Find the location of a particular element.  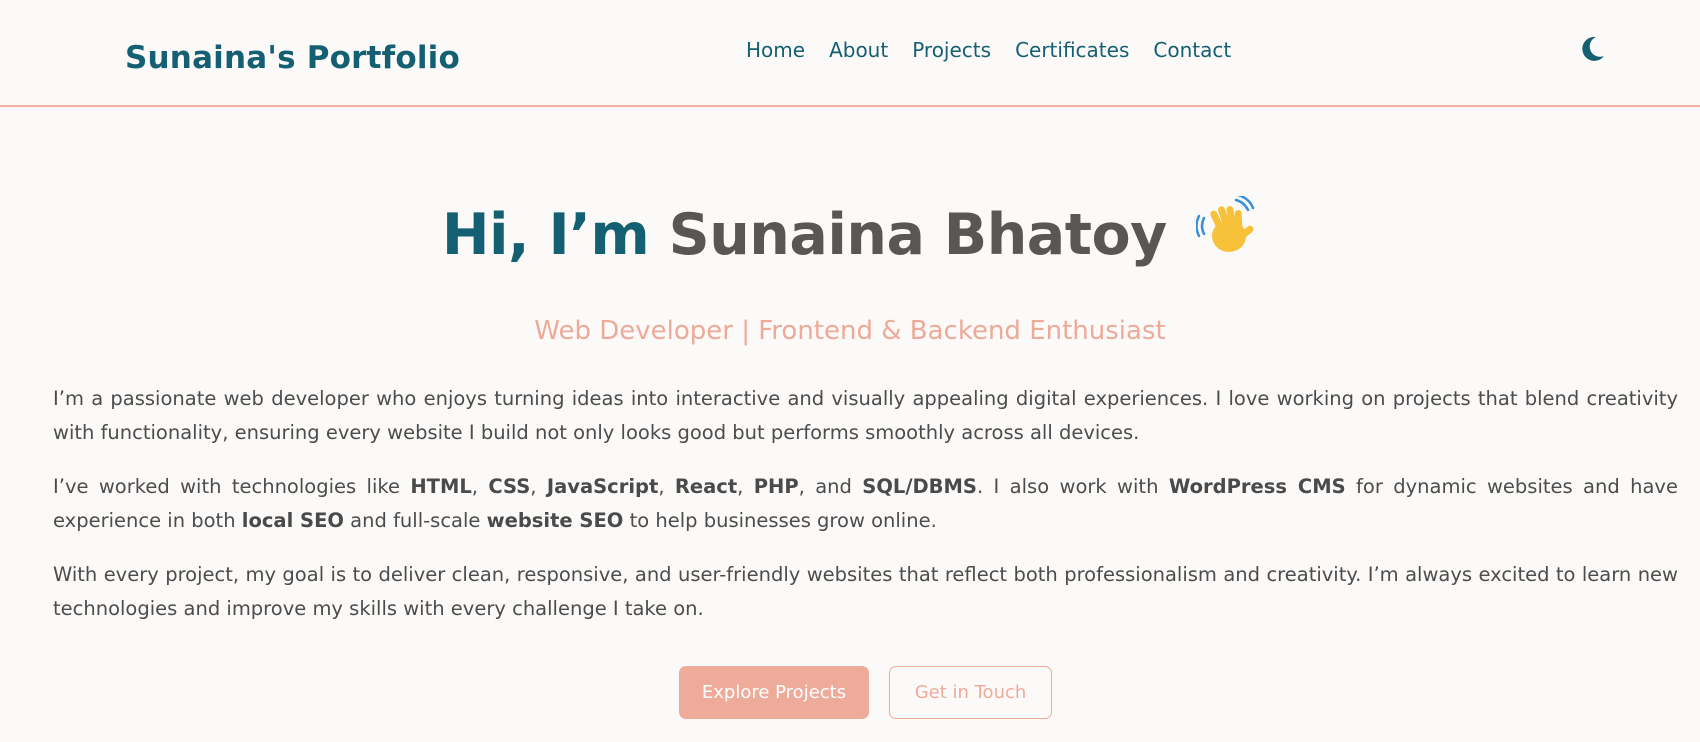

hero-name: Sunaina Bhatoy is located at coordinates (918, 235).